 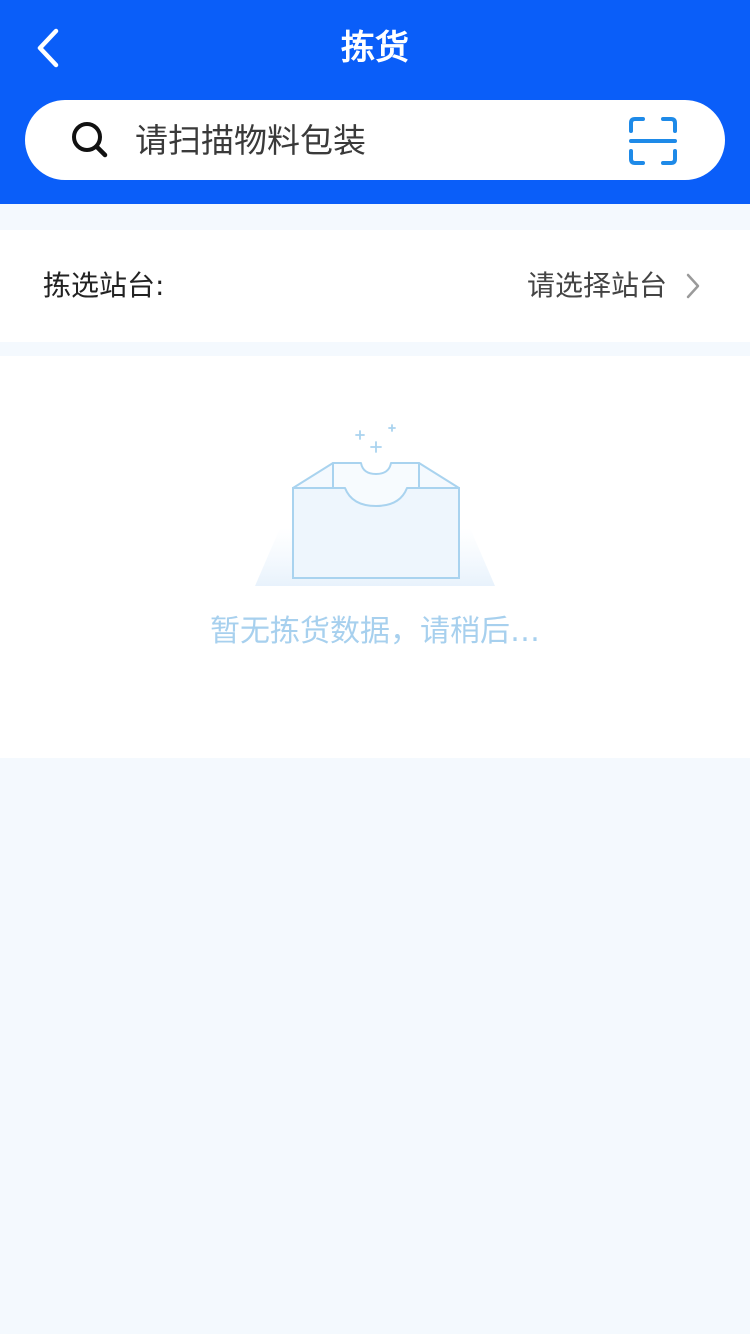 I want to click on scan-icon, so click(x=653, y=141).